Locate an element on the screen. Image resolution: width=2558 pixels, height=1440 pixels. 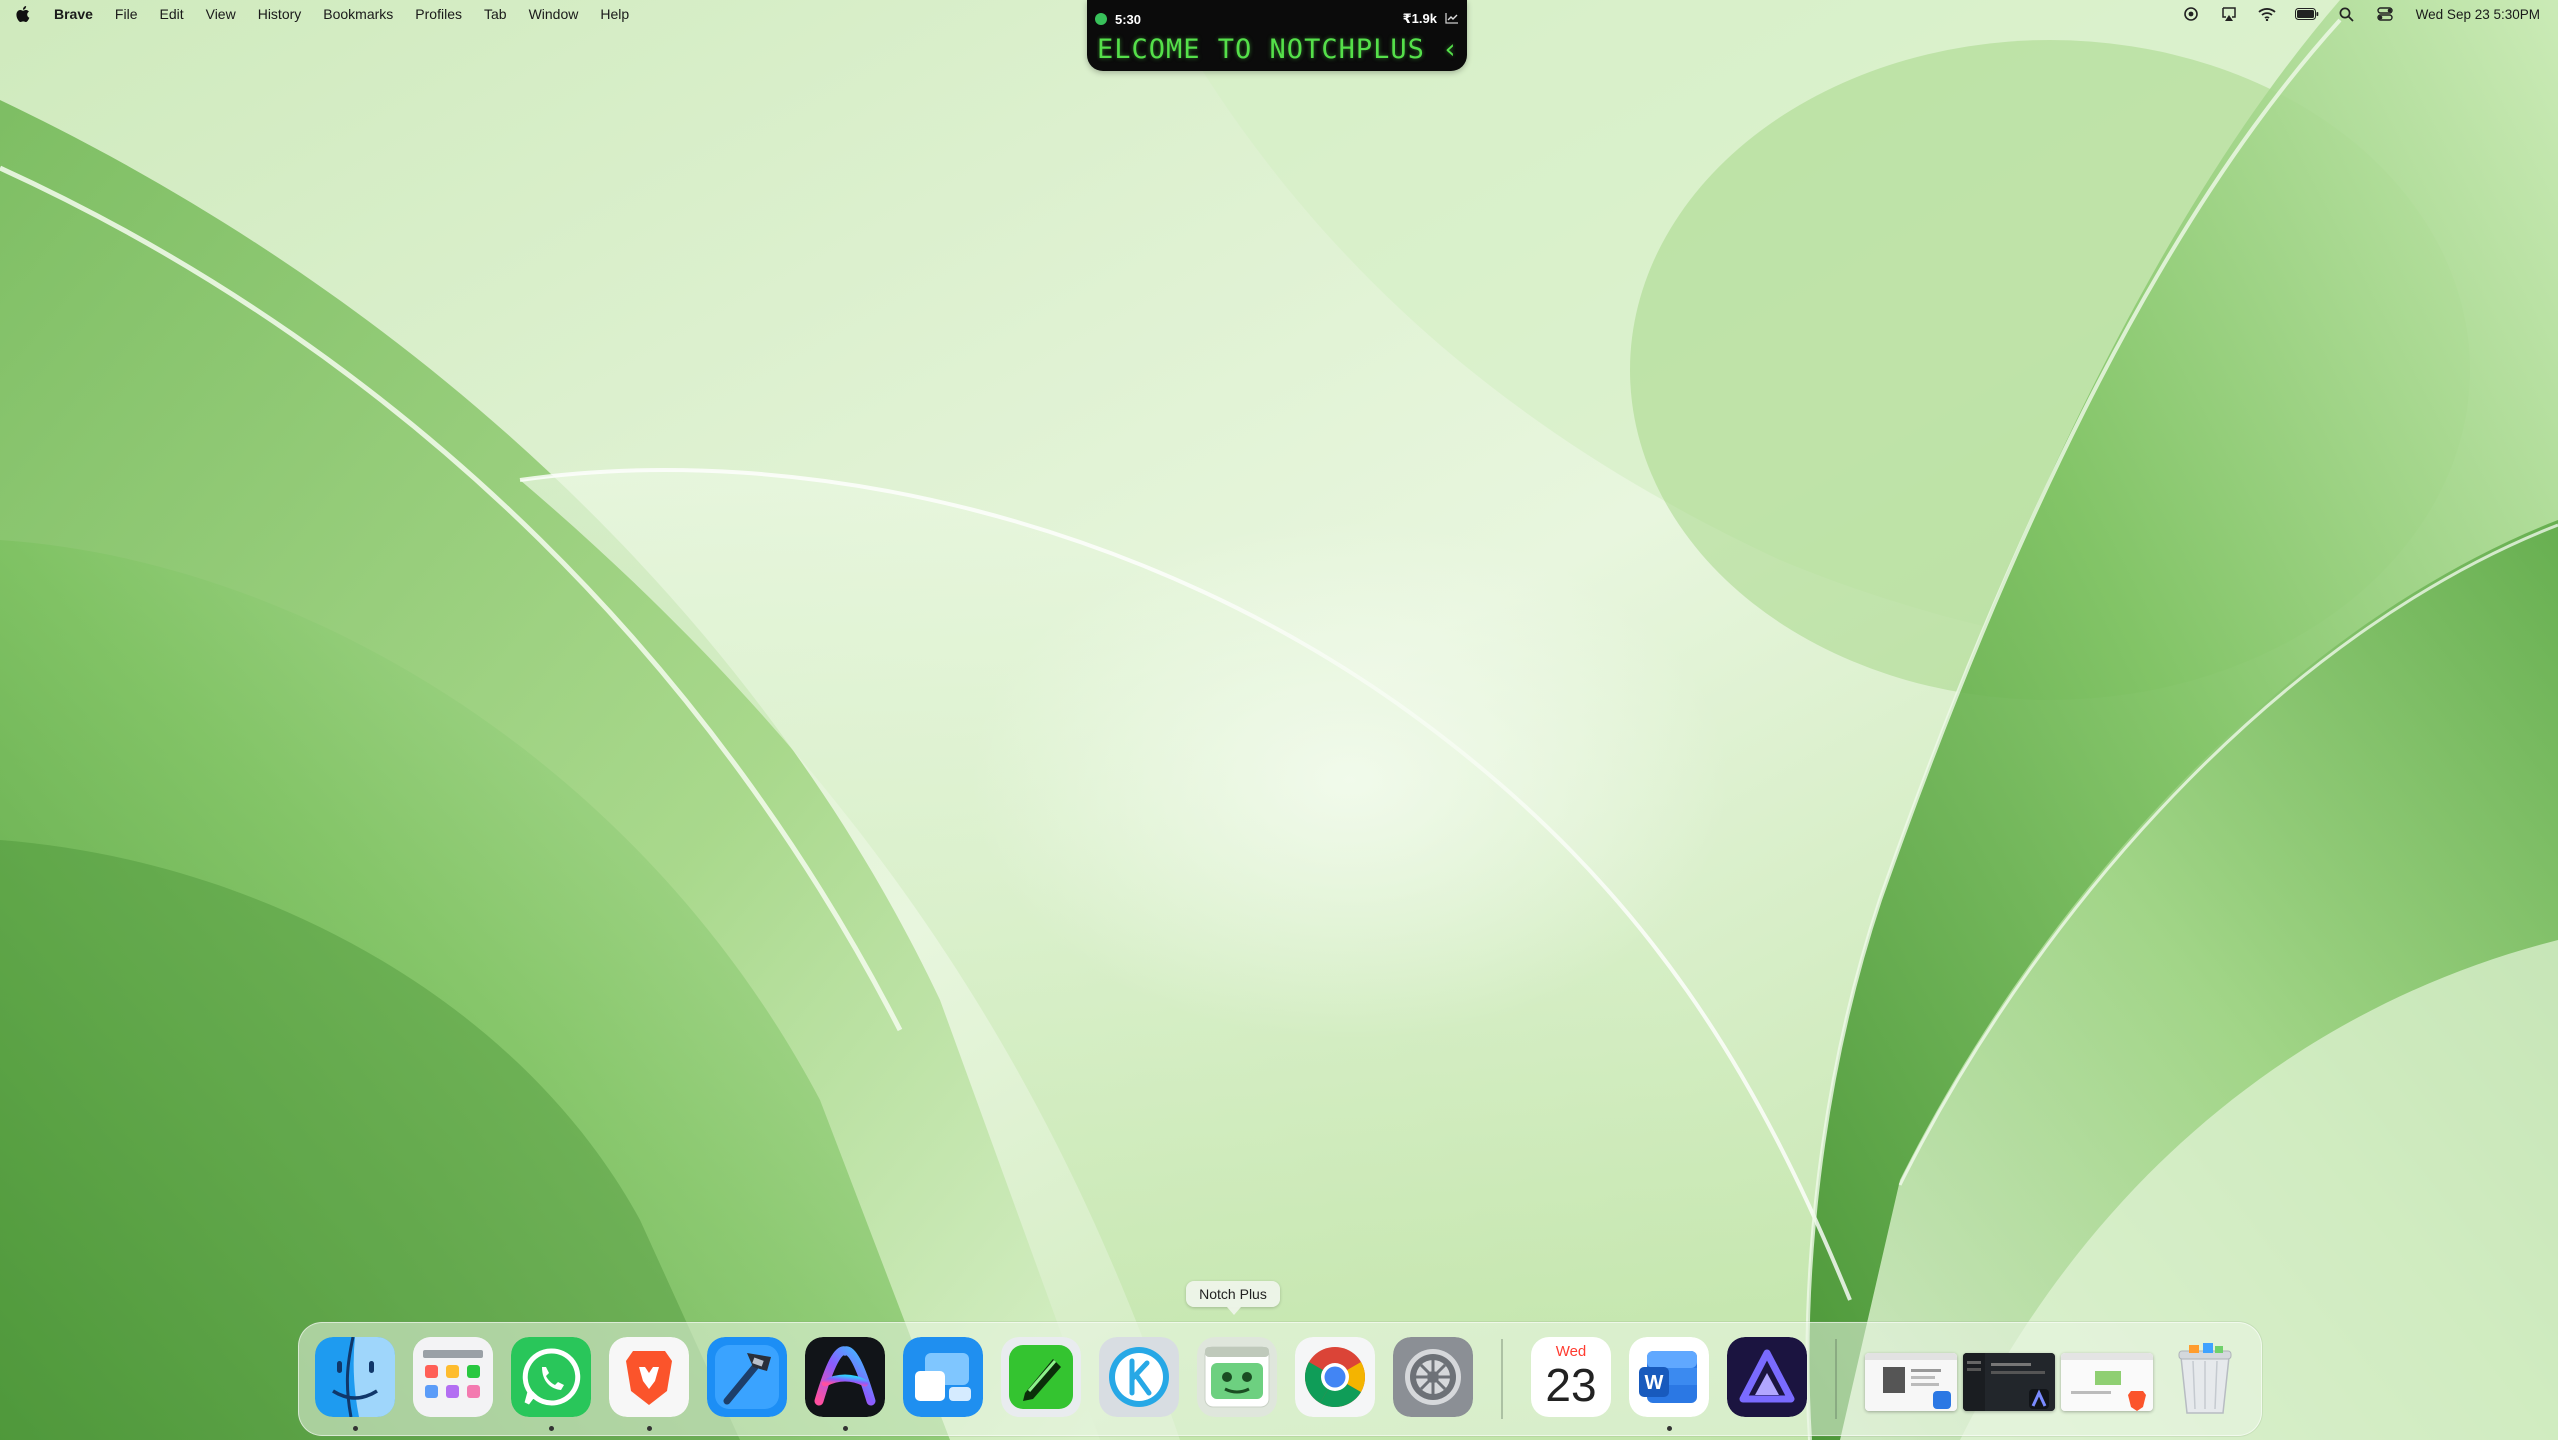
wifi-icon is located at coordinates (2267, 14).